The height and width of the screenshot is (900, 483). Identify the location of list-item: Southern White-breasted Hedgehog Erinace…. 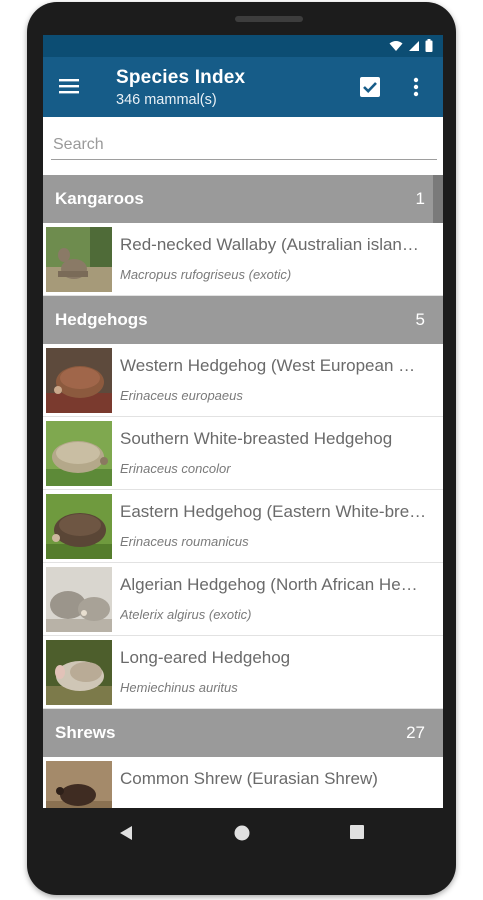
(243, 453).